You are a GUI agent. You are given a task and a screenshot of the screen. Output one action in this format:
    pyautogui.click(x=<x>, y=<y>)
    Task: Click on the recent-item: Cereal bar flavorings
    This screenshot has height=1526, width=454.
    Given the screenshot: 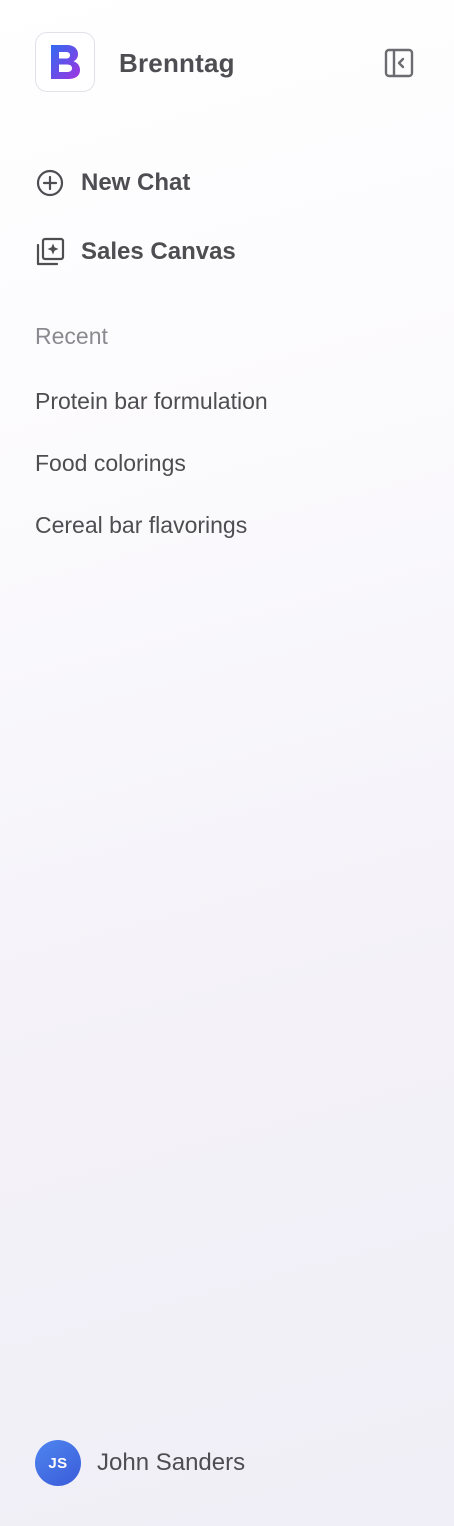 What is the action you would take?
    pyautogui.click(x=151, y=538)
    